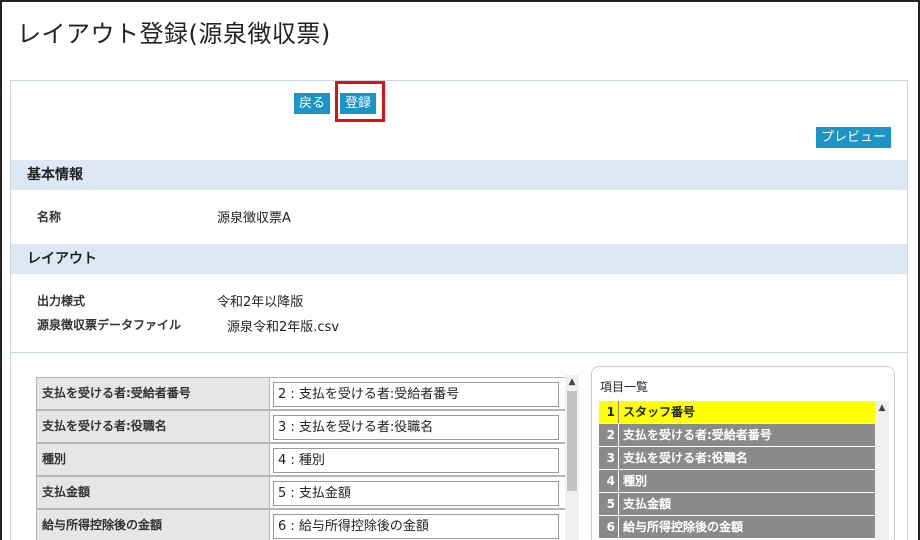 The image size is (920, 540). Describe the element at coordinates (61, 301) in the screenshot. I see `output-style-label: 出力様式` at that location.